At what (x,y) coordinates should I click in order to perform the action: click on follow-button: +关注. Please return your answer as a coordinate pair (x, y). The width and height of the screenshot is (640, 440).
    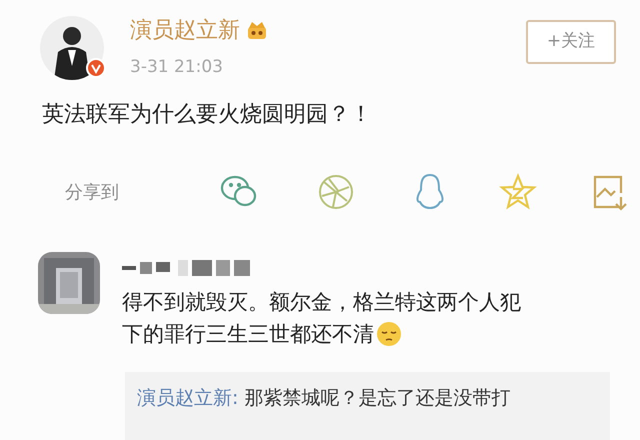
    Looking at the image, I should click on (571, 42).